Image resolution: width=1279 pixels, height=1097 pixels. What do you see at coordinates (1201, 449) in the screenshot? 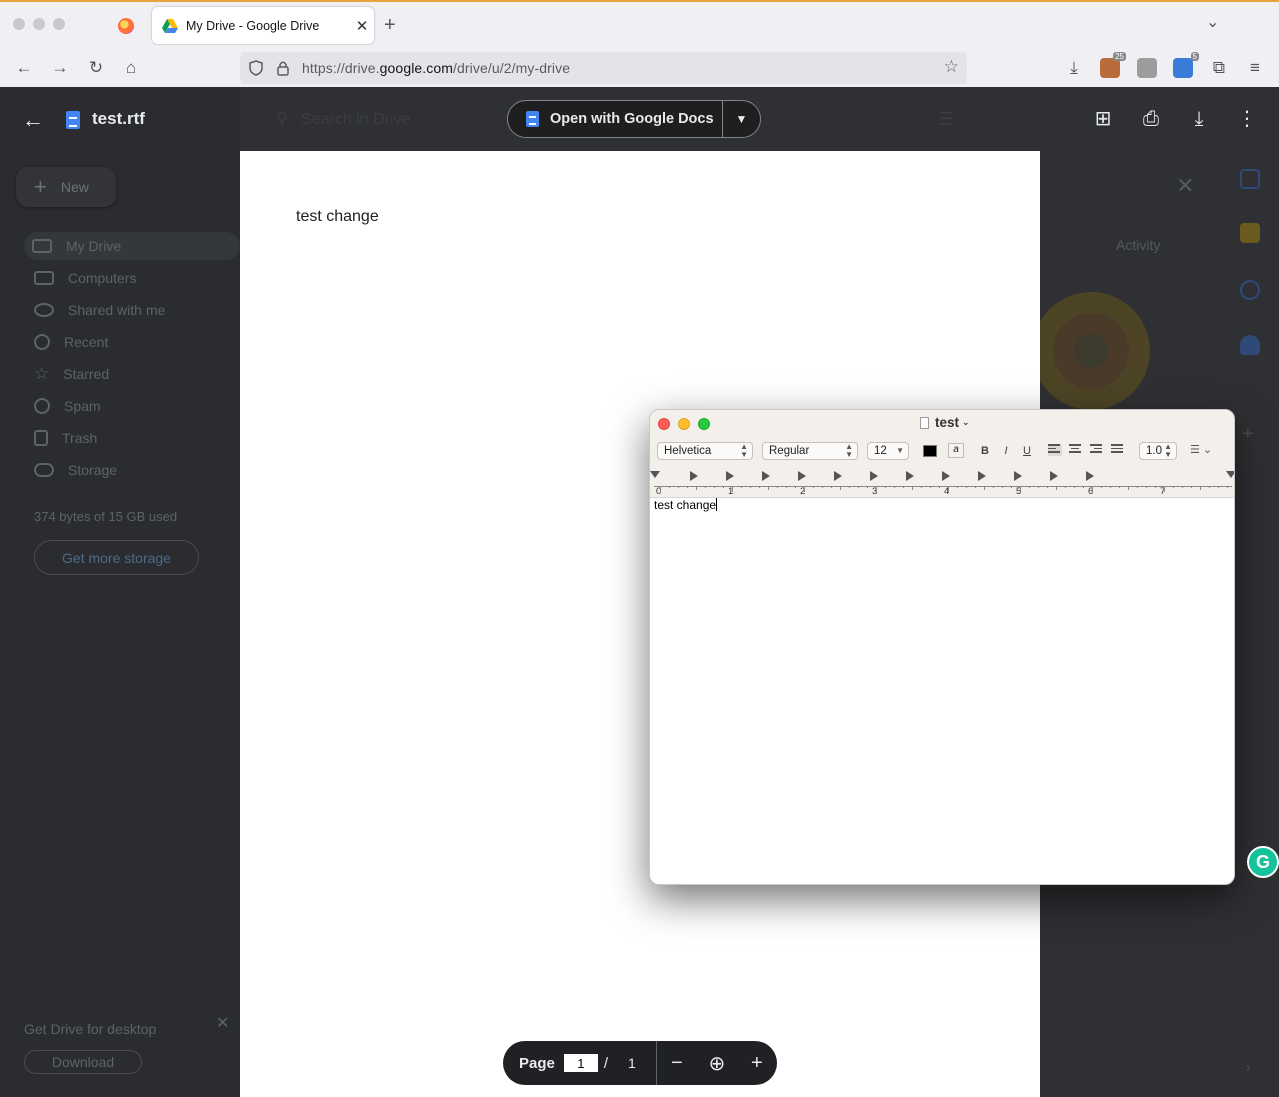
I see `list-bullets-icon: ☰ ⌄` at bounding box center [1201, 449].